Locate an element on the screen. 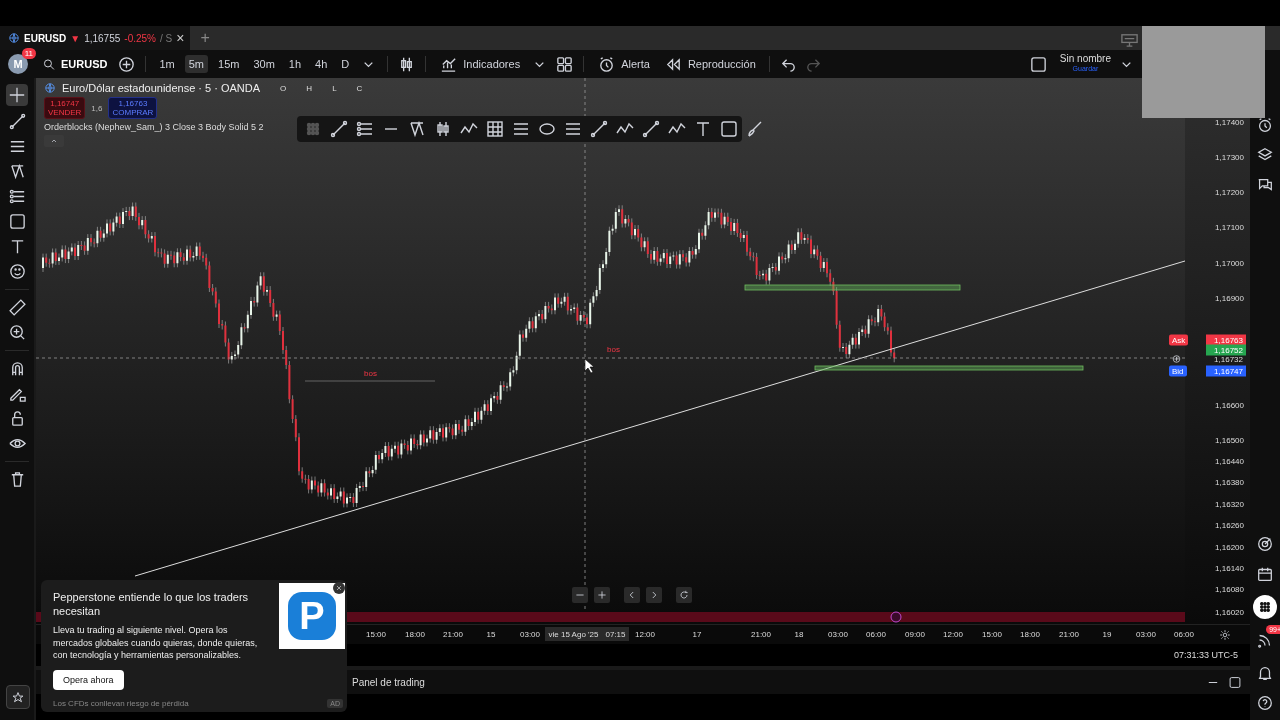 The height and width of the screenshot is (720, 1280). interval-button: 5m is located at coordinates (196, 64).